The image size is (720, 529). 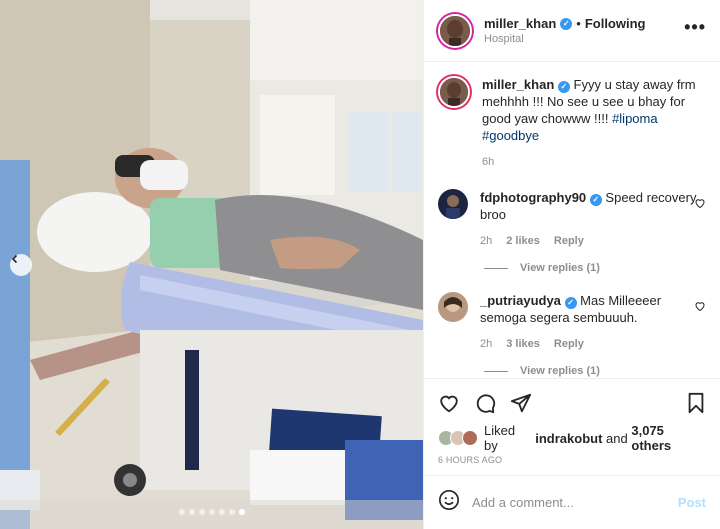 What do you see at coordinates (695, 27) in the screenshot?
I see `more-options-icon: •••` at bounding box center [695, 27].